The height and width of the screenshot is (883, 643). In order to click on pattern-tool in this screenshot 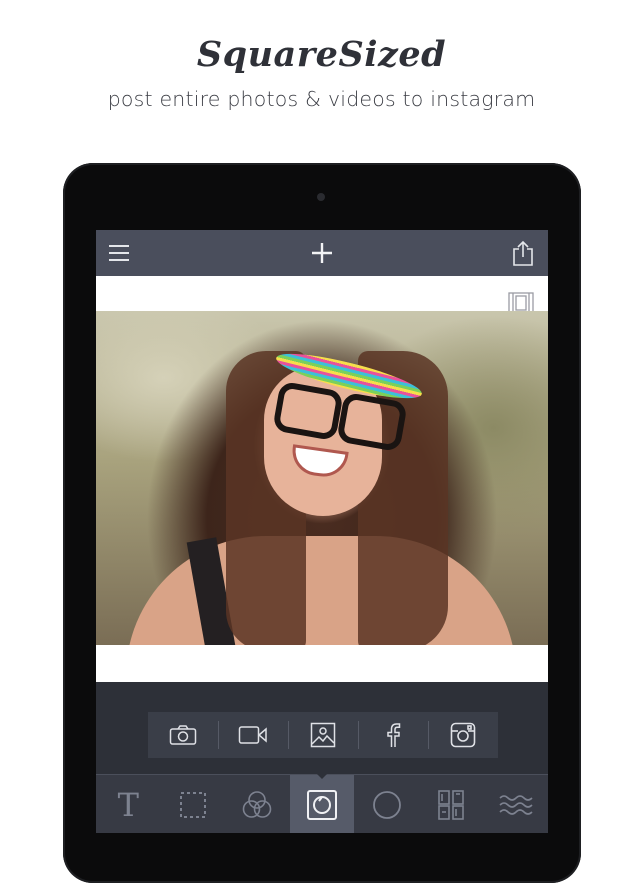, I will do `click(515, 804)`.